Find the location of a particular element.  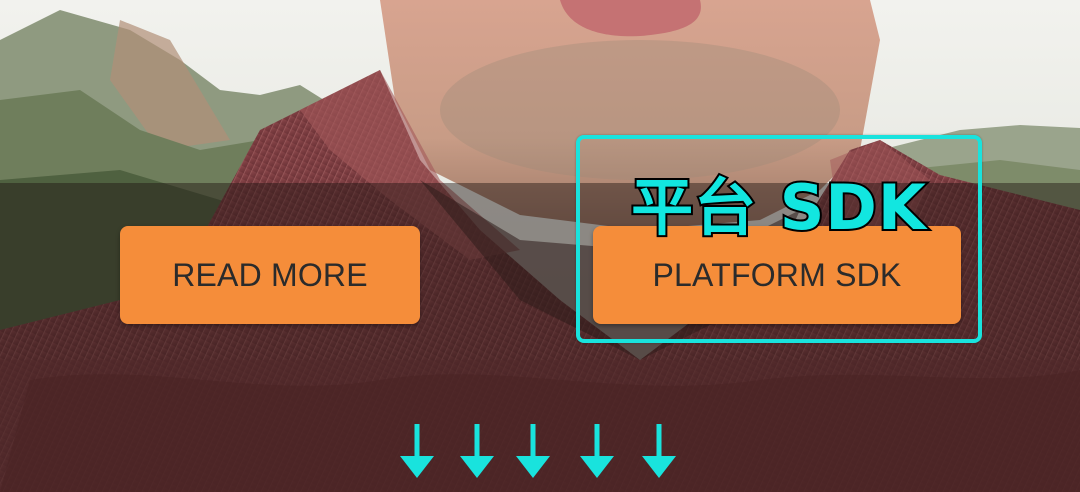

down-arrows-annotation is located at coordinates (538, 451).